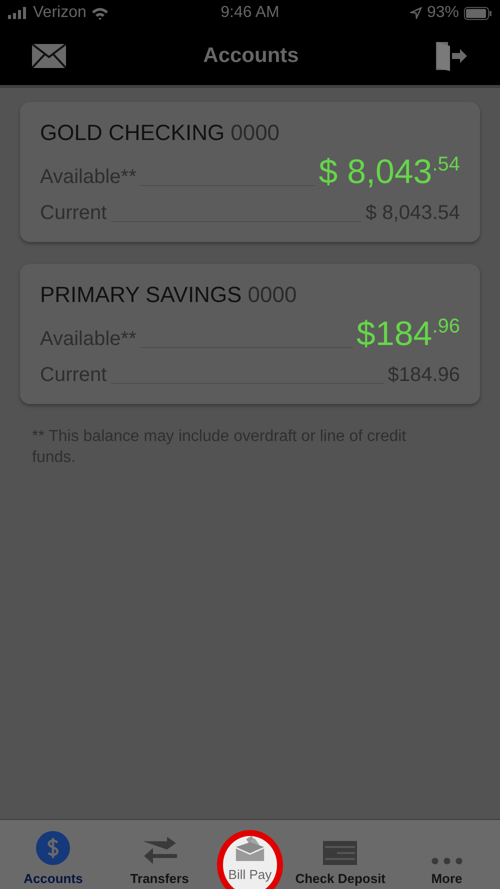  I want to click on account-name: PRIMARY SAVINGS, so click(141, 295).